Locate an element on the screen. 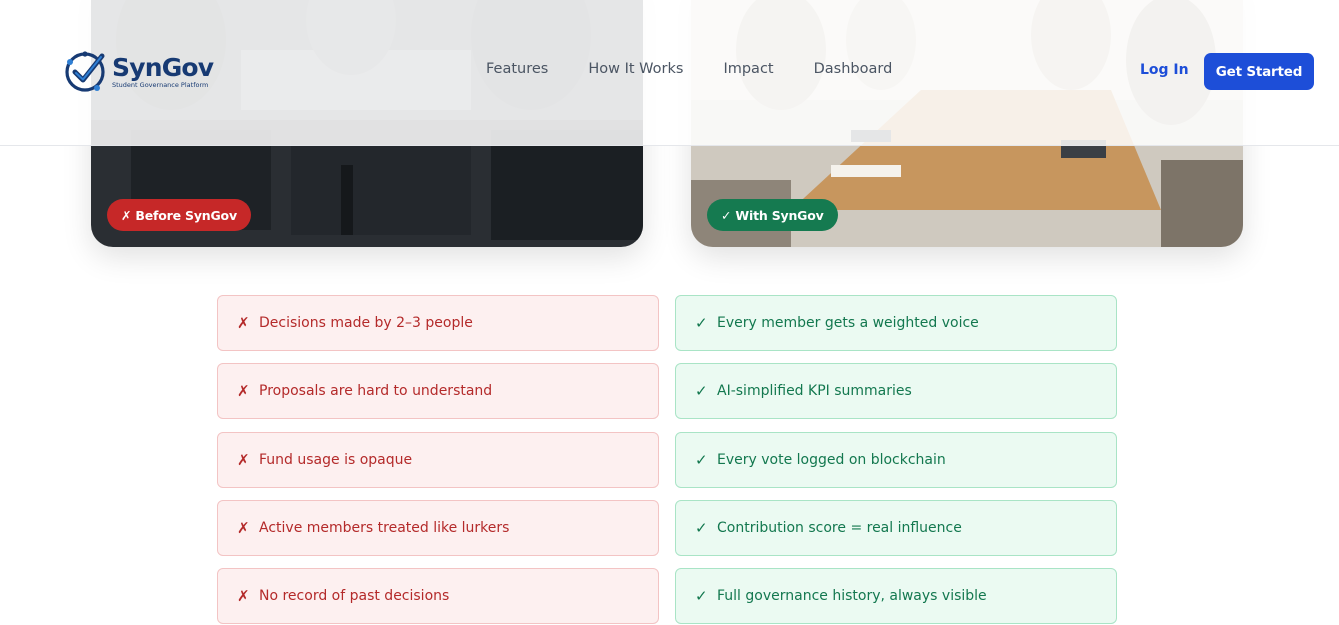 This screenshot has width=1339, height=625. login-link: Log In is located at coordinates (1164, 70).